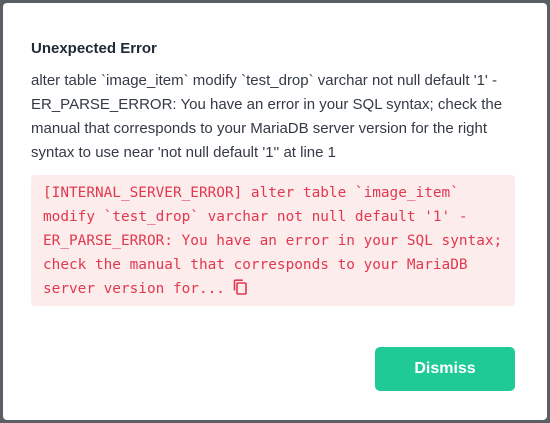 The image size is (550, 423). I want to click on dialog-title: Unexpected Error, so click(94, 48).